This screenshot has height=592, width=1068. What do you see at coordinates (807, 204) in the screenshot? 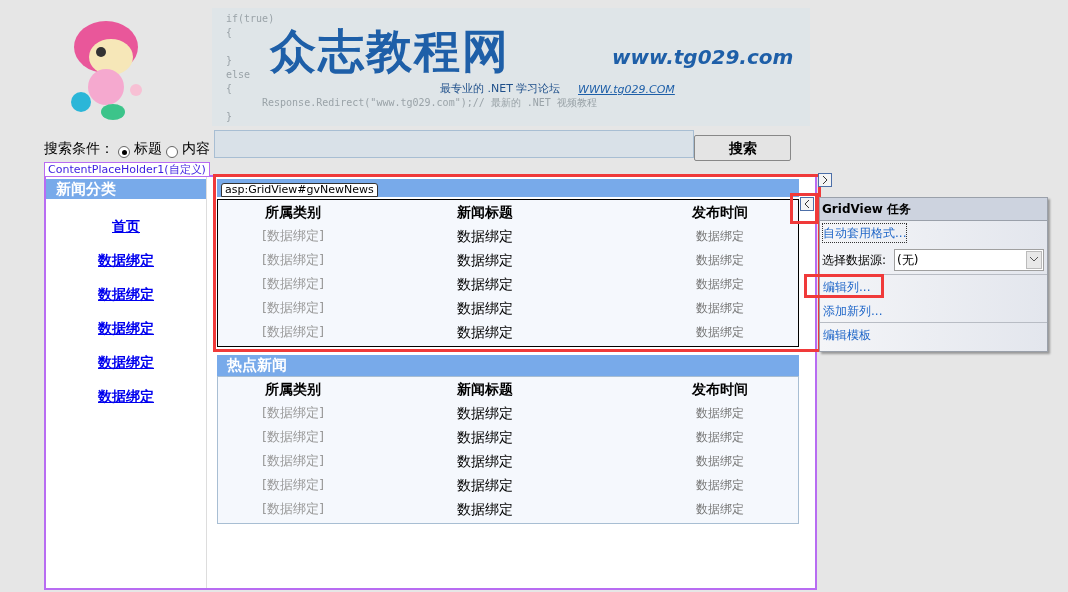
I see `chevron-left-icon` at bounding box center [807, 204].